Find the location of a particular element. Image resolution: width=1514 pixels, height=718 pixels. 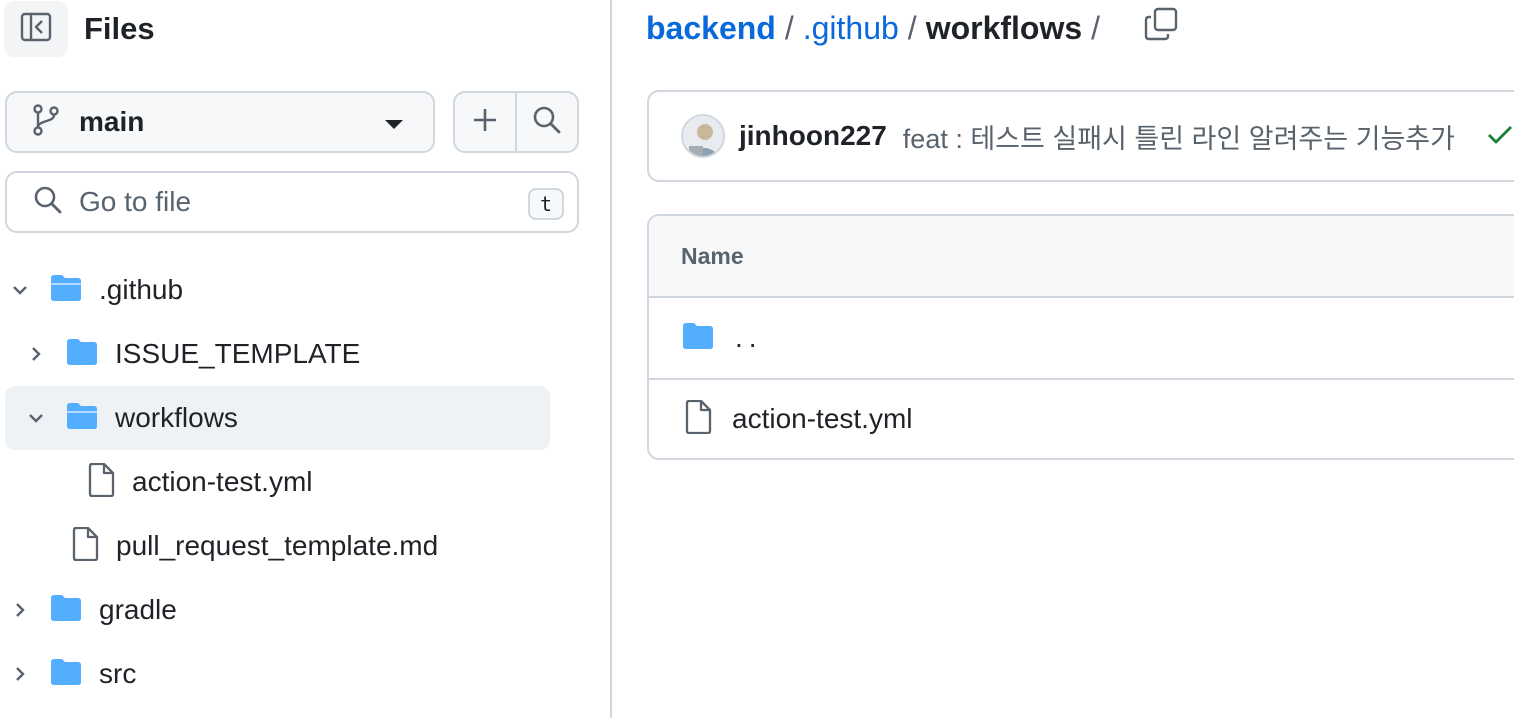

table-row: .. is located at coordinates (1081, 338).